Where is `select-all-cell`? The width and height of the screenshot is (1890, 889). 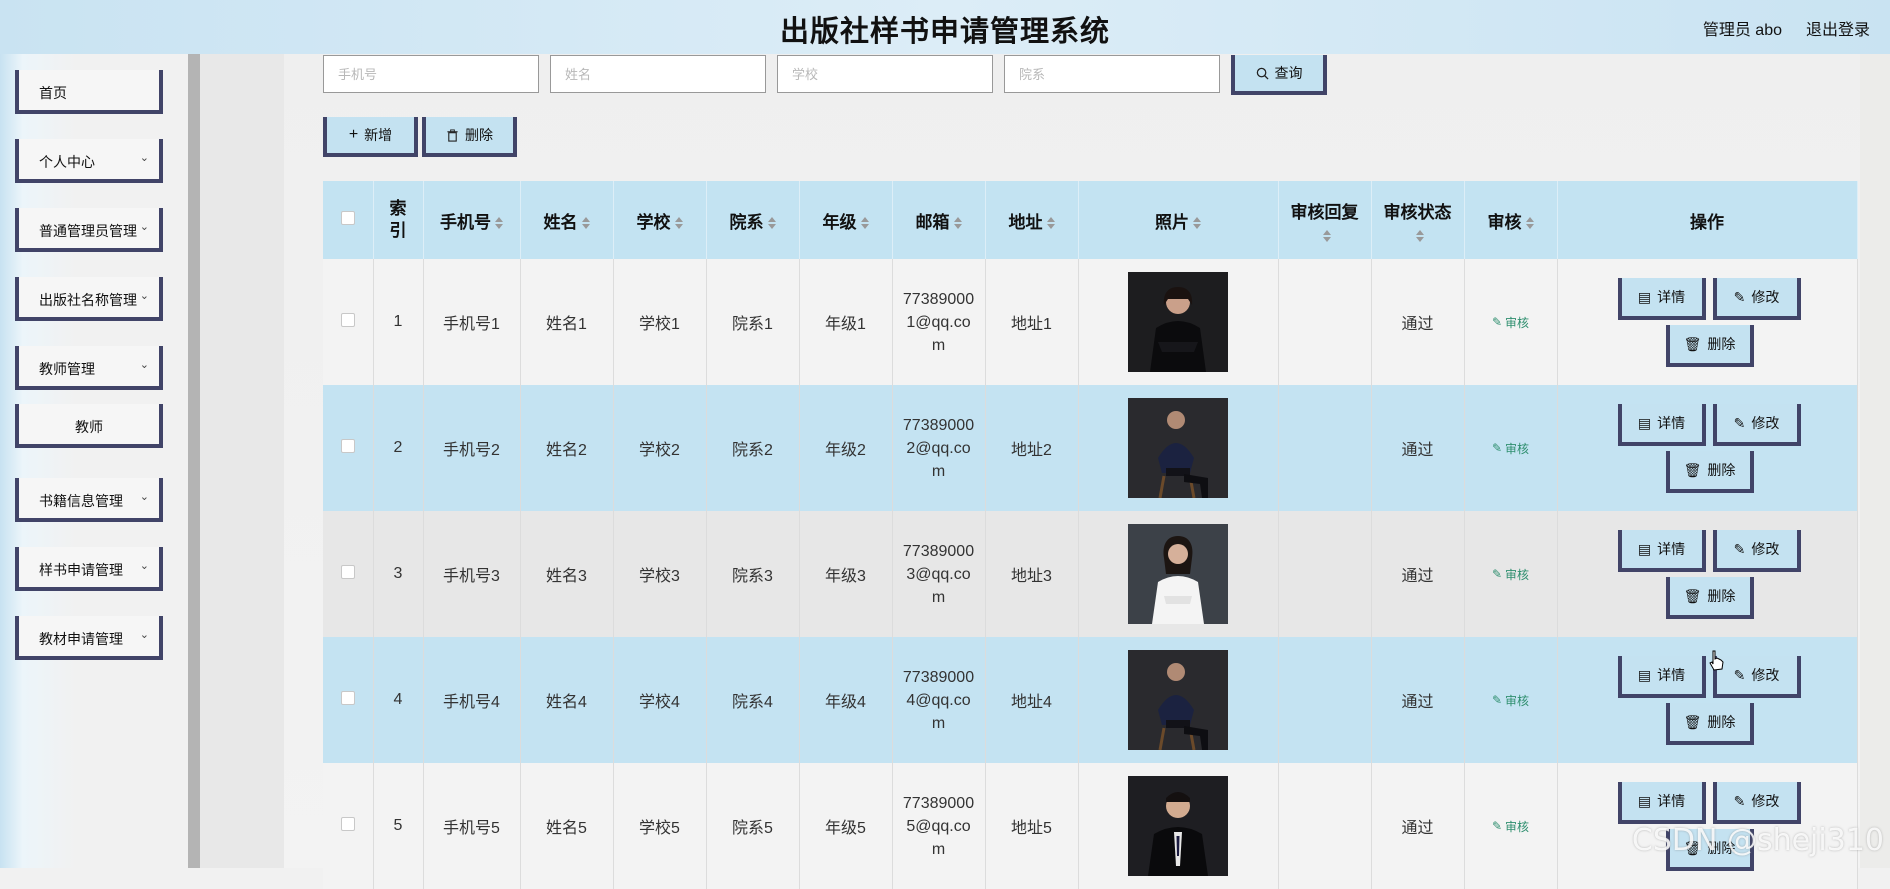
select-all-cell is located at coordinates (348, 220).